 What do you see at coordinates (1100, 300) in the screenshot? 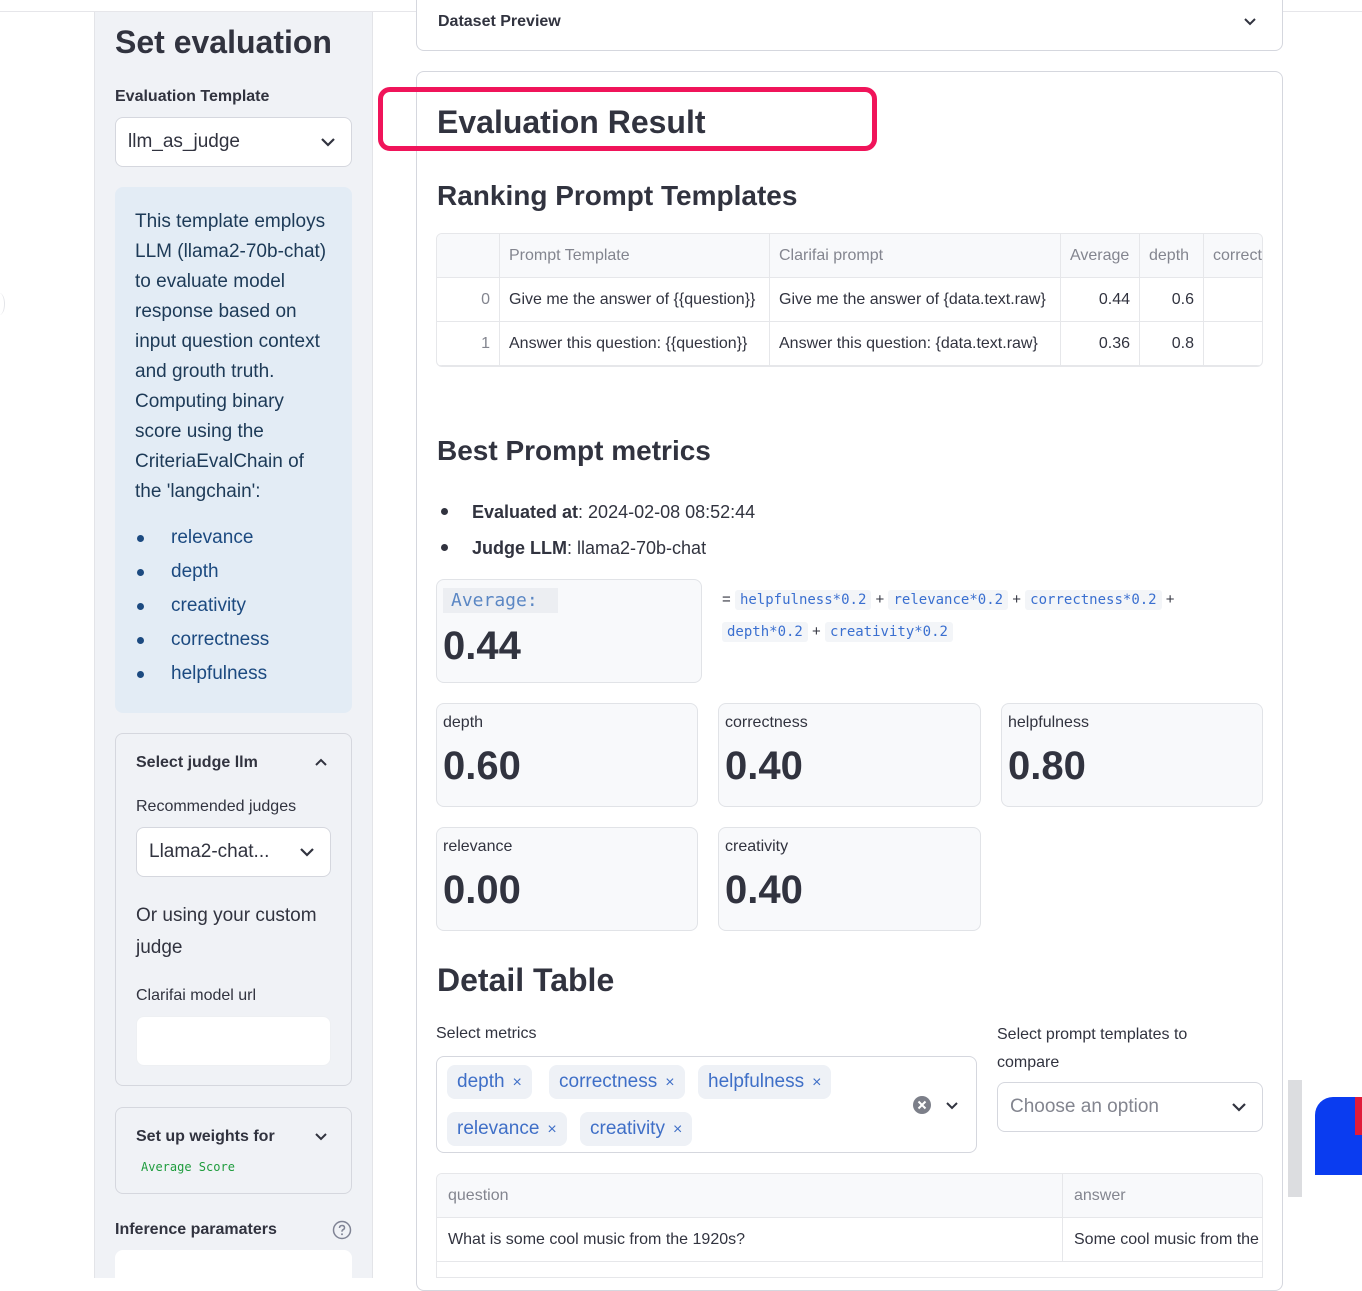
I see `table-cell: 0.44` at bounding box center [1100, 300].